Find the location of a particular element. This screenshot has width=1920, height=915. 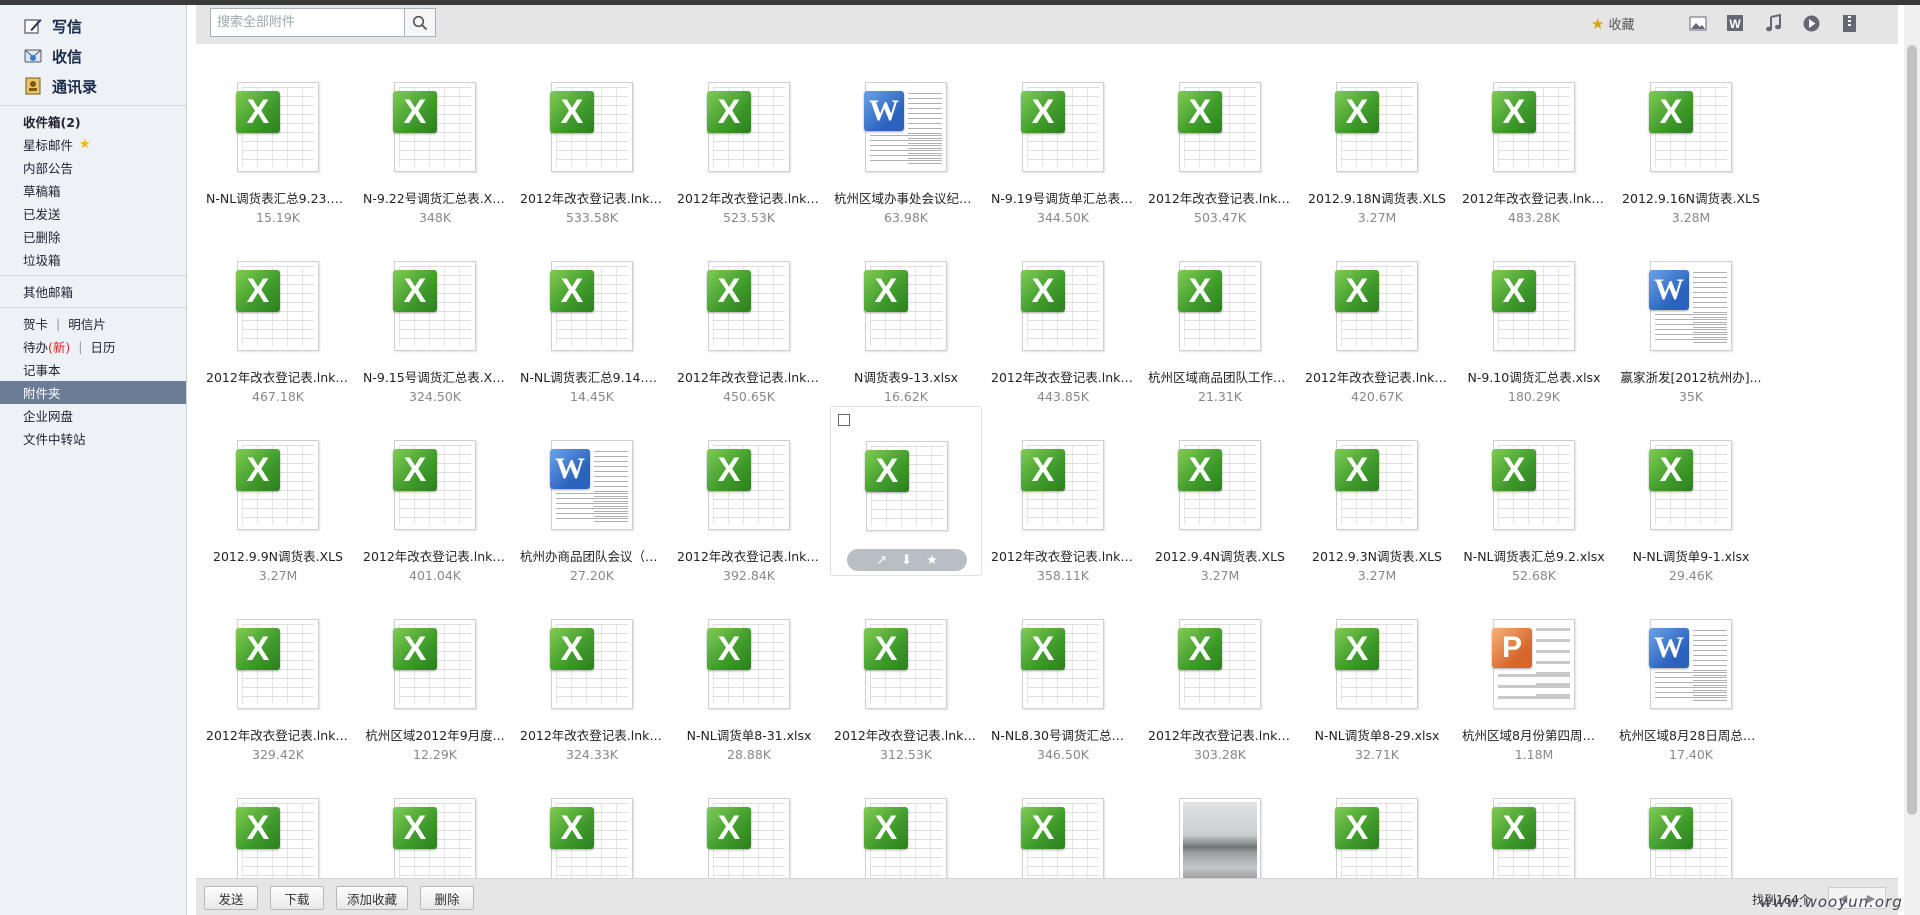

sidebar-item-notices: 内部公告 is located at coordinates (93, 167).